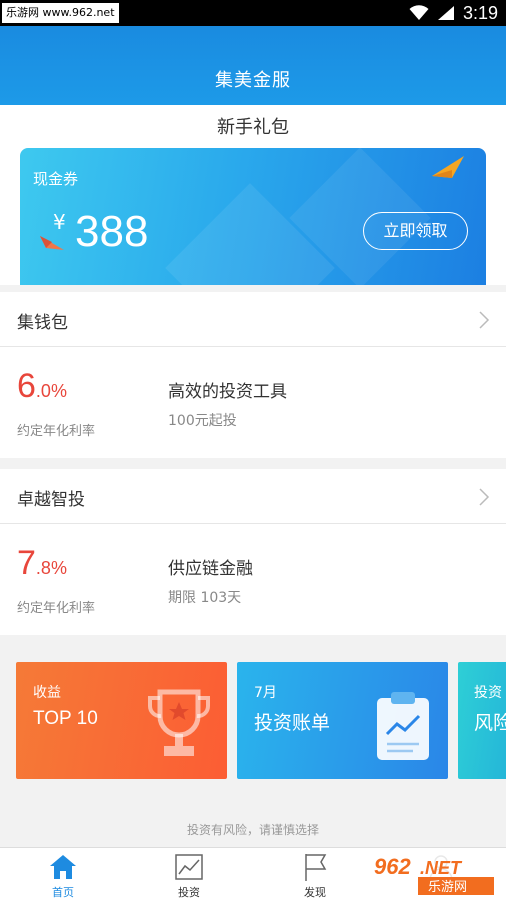 This screenshot has width=506, height=900. Describe the element at coordinates (252, 830) in the screenshot. I see `risk-notice: 投资有风险，请谨慎选择` at that location.